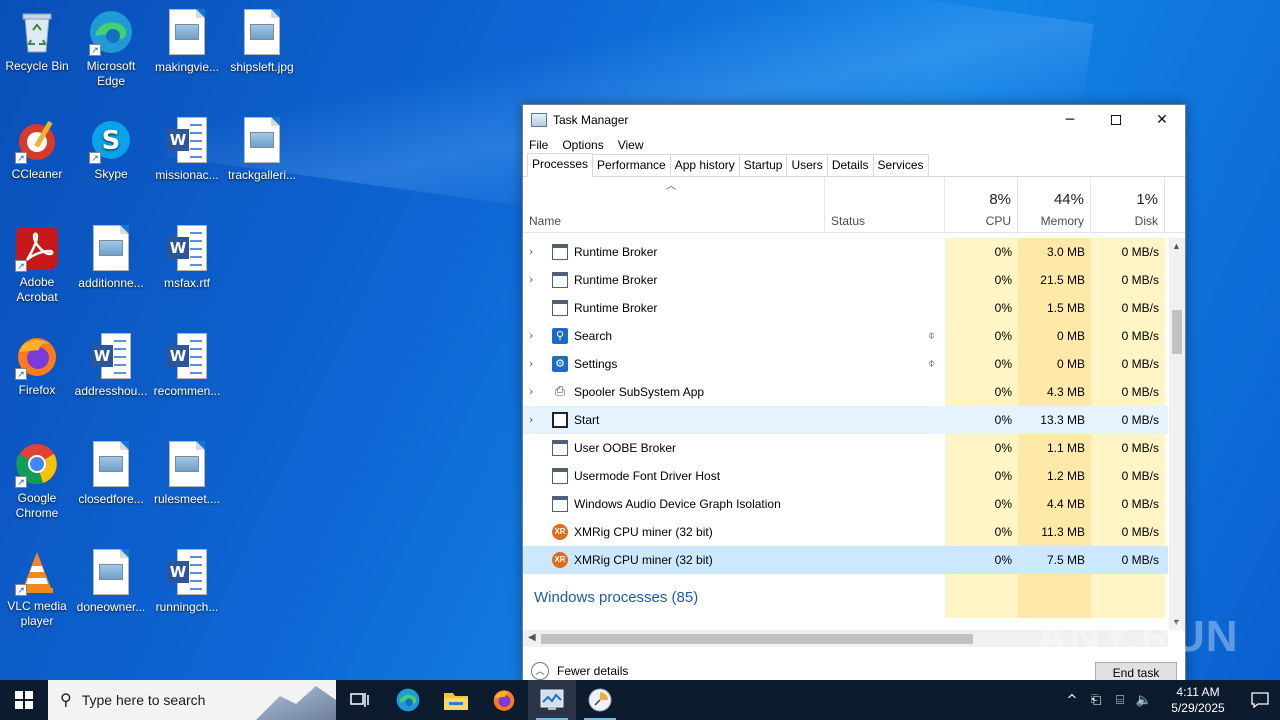 The height and width of the screenshot is (720, 1280). Describe the element at coordinates (1198, 700) in the screenshot. I see `clock: 4:11 AM 5/29/2025` at that location.